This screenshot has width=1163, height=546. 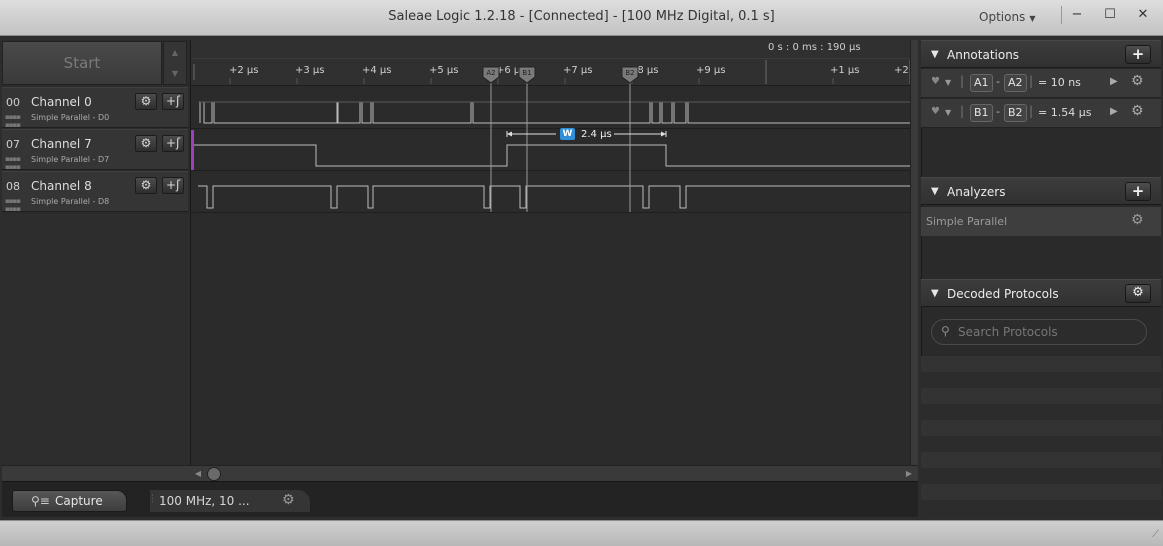 I want to click on decoded-protocols-title: Decoded Protocols, so click(x=1003, y=294).